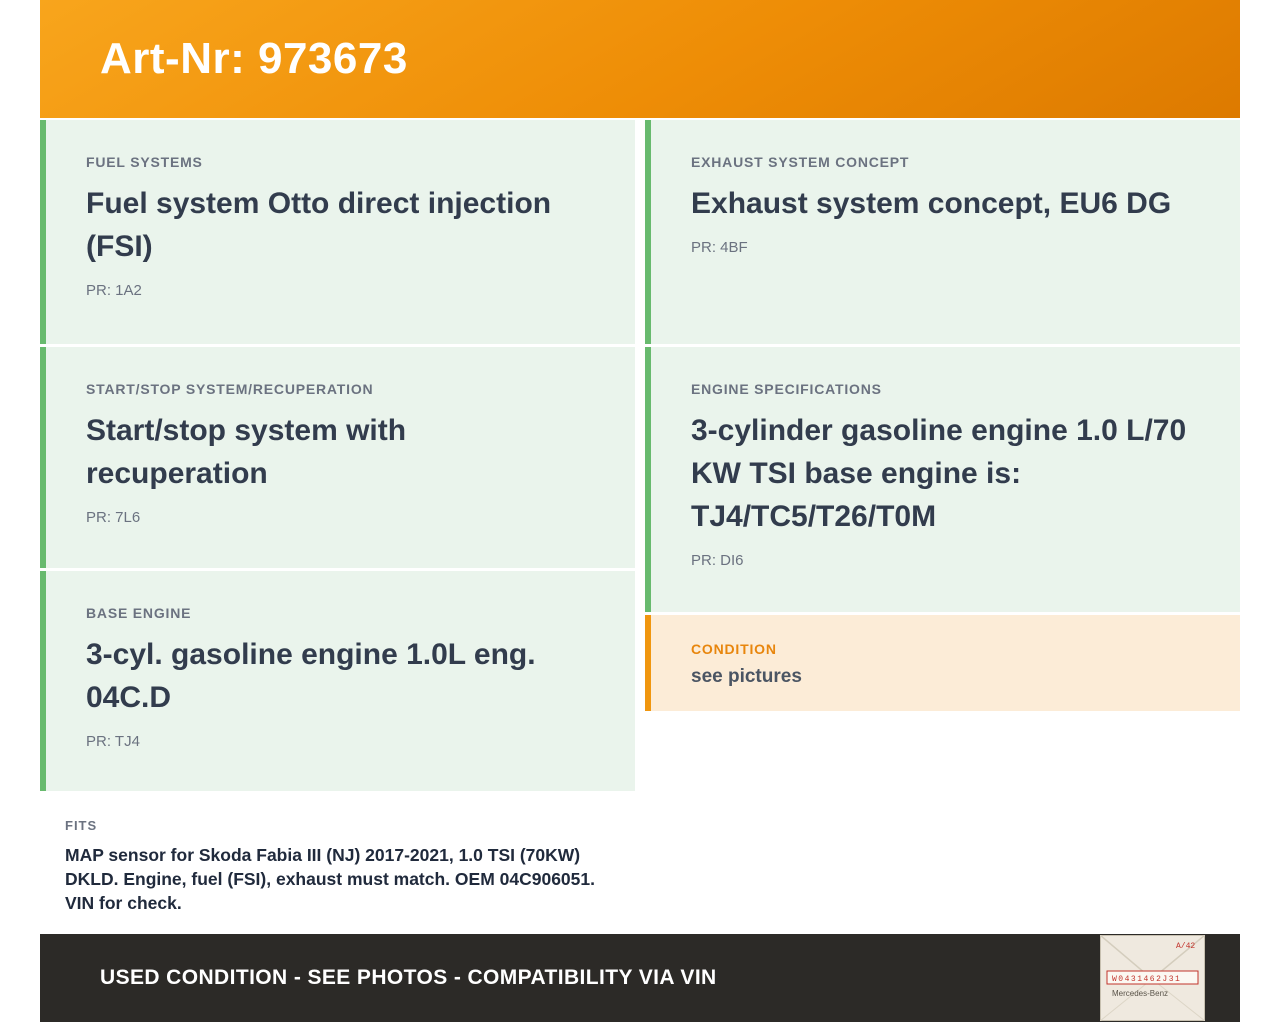 This screenshot has width=1280, height=1022. Describe the element at coordinates (113, 517) in the screenshot. I see `card-pr-code: PR: 7L6` at that location.